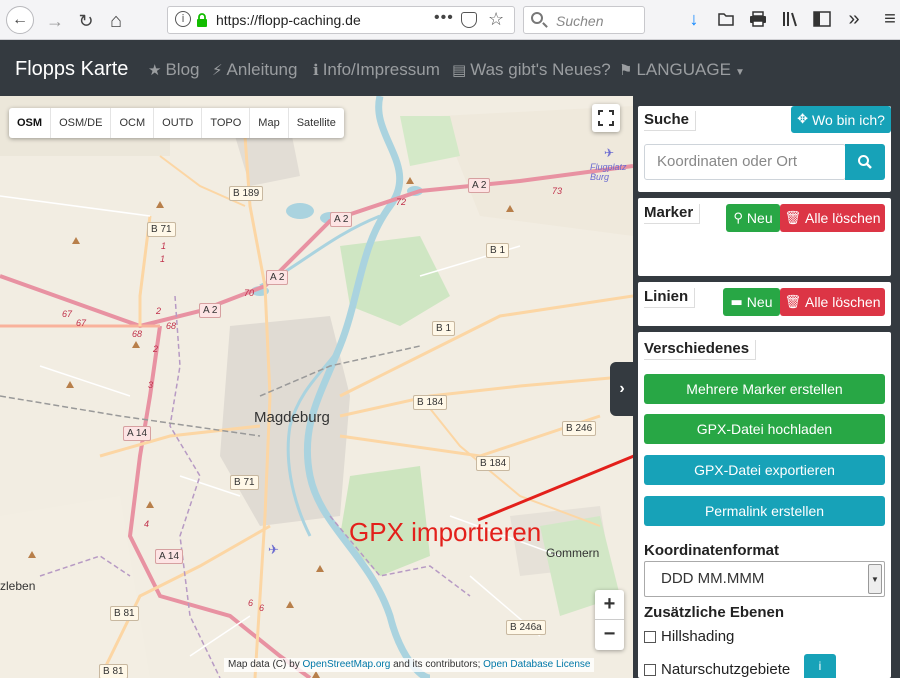 The width and height of the screenshot is (900, 678). Describe the element at coordinates (498, 250) in the screenshot. I see `road-label: B 1` at that location.